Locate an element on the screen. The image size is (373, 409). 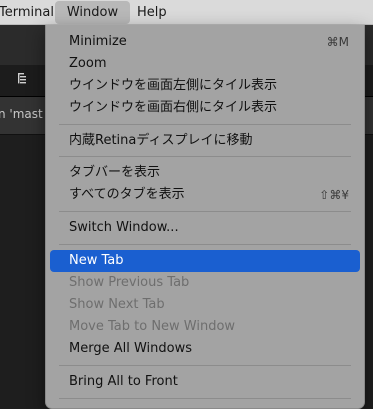
menu-item-shortcut: ⌘M is located at coordinates (337, 42).